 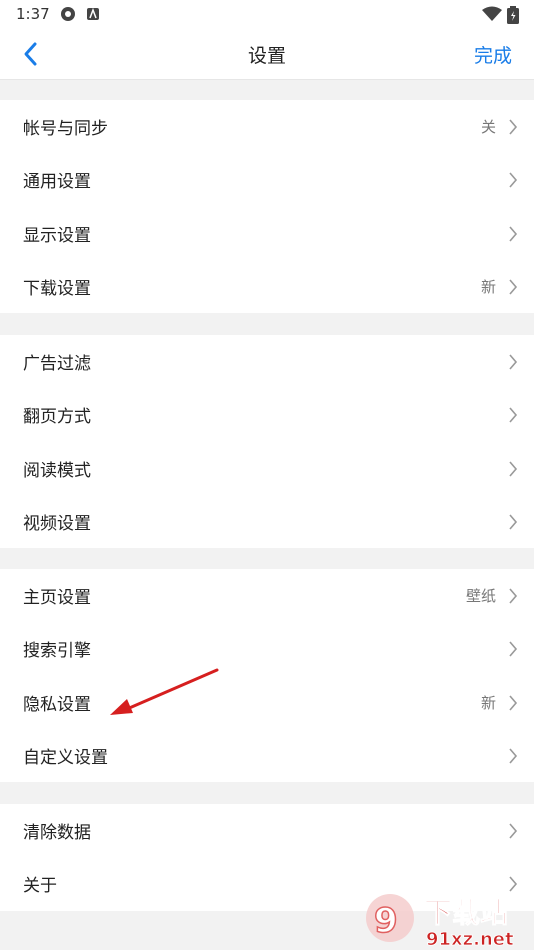 What do you see at coordinates (57, 524) in the screenshot?
I see `row-label: 视频设置` at bounding box center [57, 524].